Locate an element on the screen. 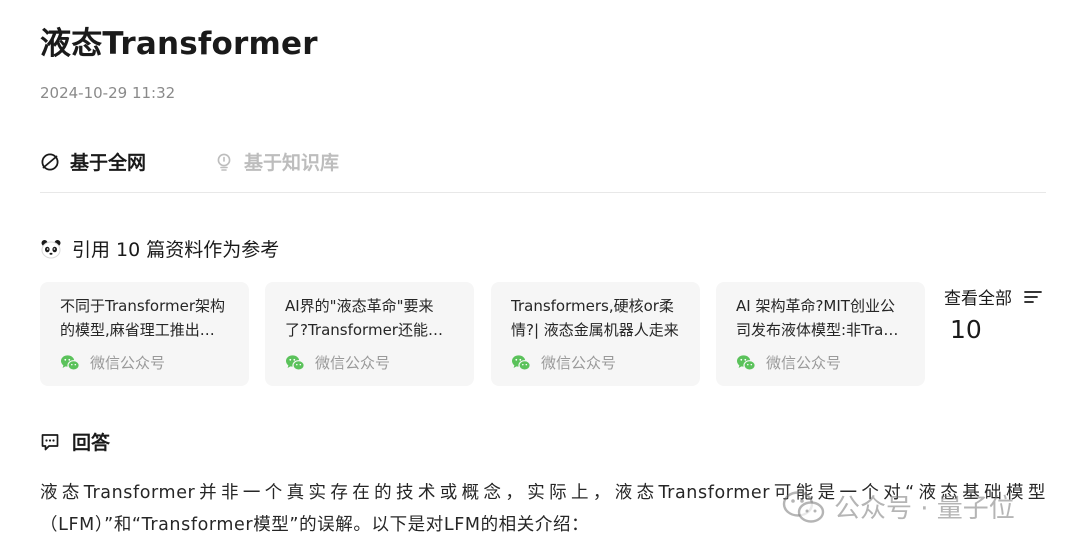  chat-icon is located at coordinates (50, 442).